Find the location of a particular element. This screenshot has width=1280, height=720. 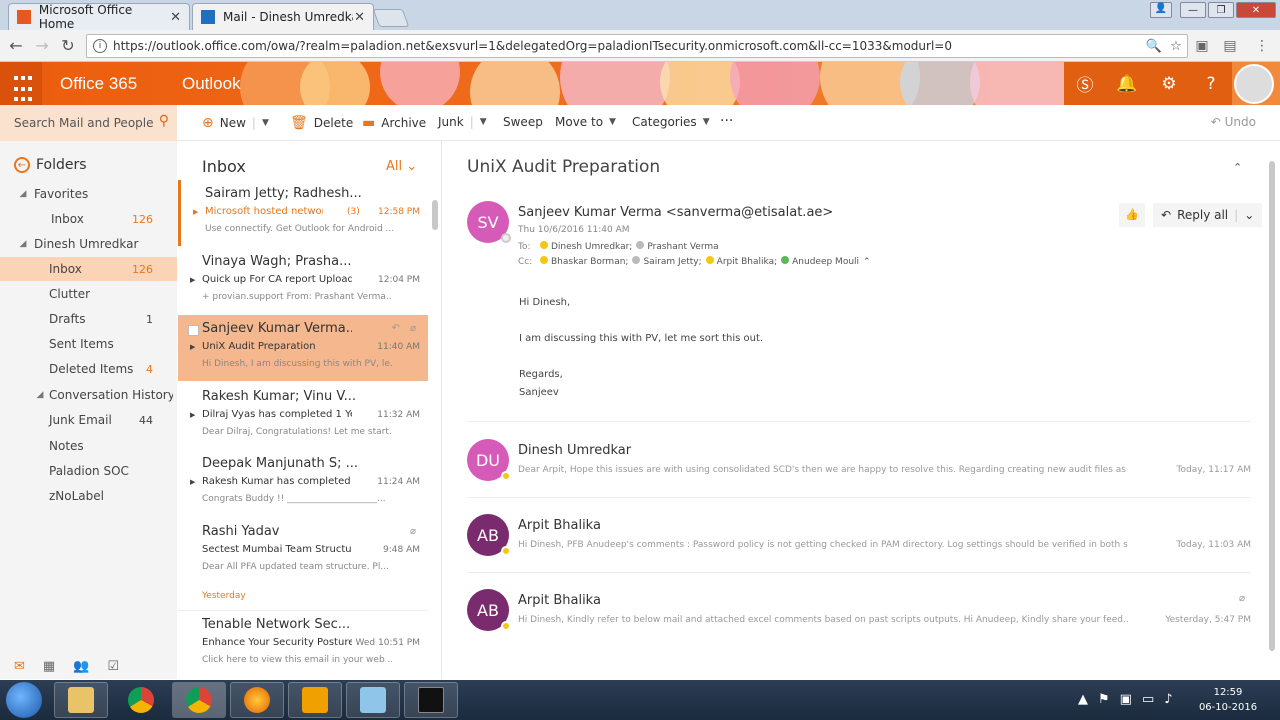

select-checkbox is located at coordinates (193, 330).